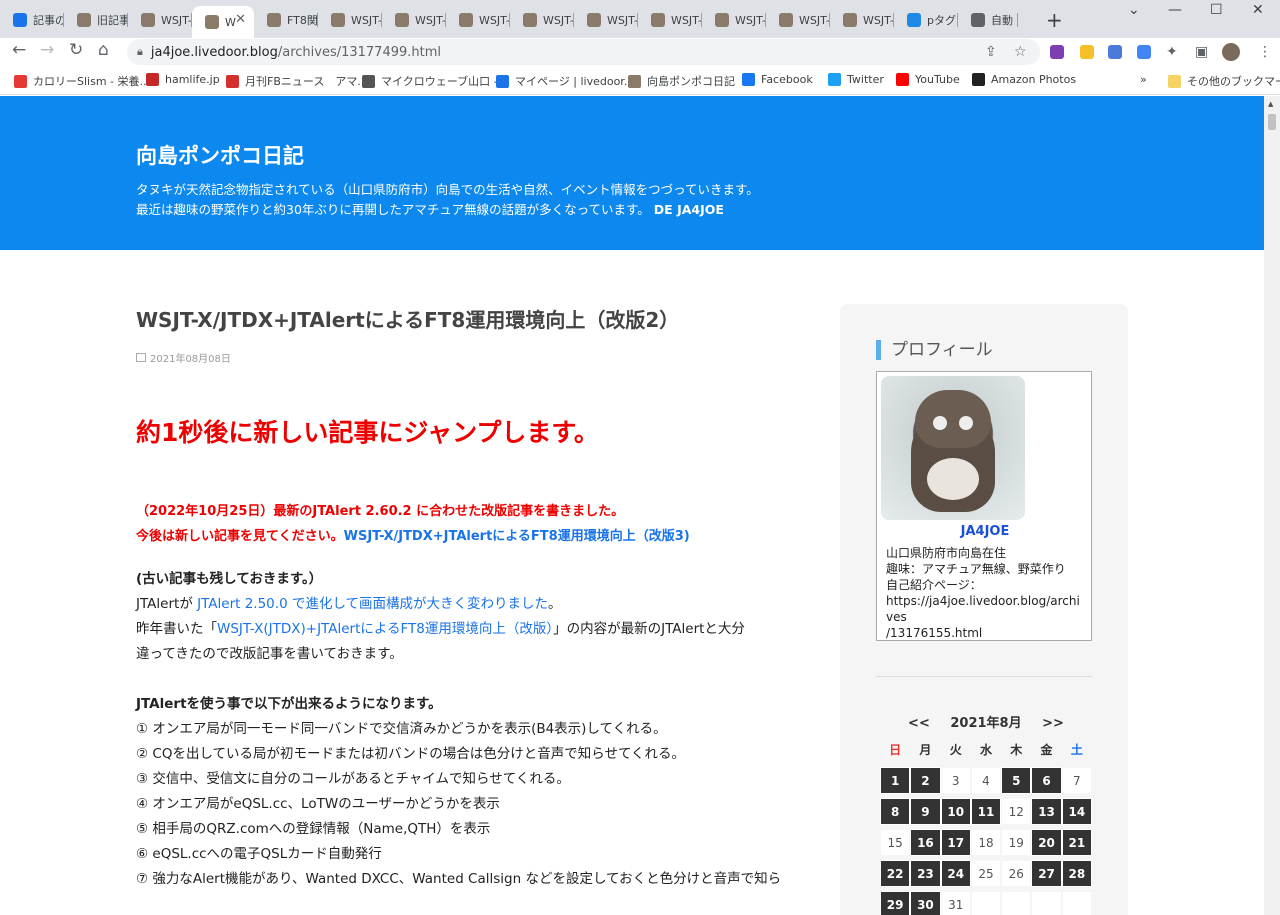 This screenshot has height=915, width=1280. What do you see at coordinates (517, 536) in the screenshot?
I see `new-article-link: WSJT-X/JTDX+JTAlertによるFT8運用環境向上（改版3)` at bounding box center [517, 536].